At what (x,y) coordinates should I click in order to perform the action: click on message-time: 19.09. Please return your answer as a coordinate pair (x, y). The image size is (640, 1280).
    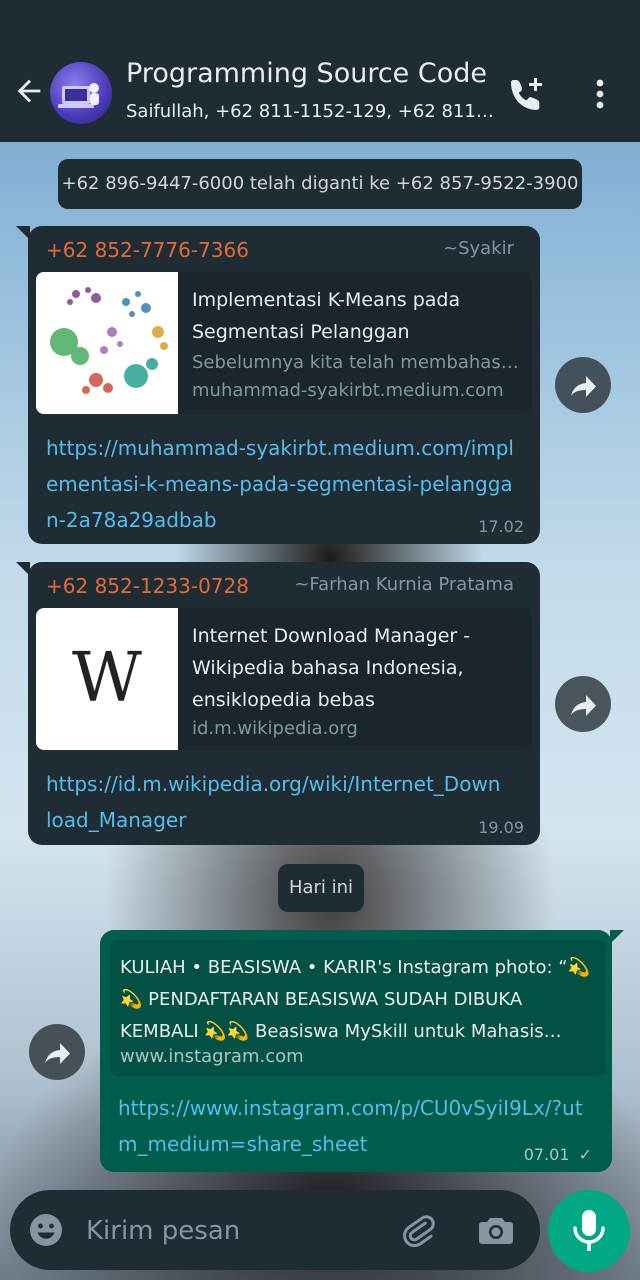
    Looking at the image, I should click on (501, 827).